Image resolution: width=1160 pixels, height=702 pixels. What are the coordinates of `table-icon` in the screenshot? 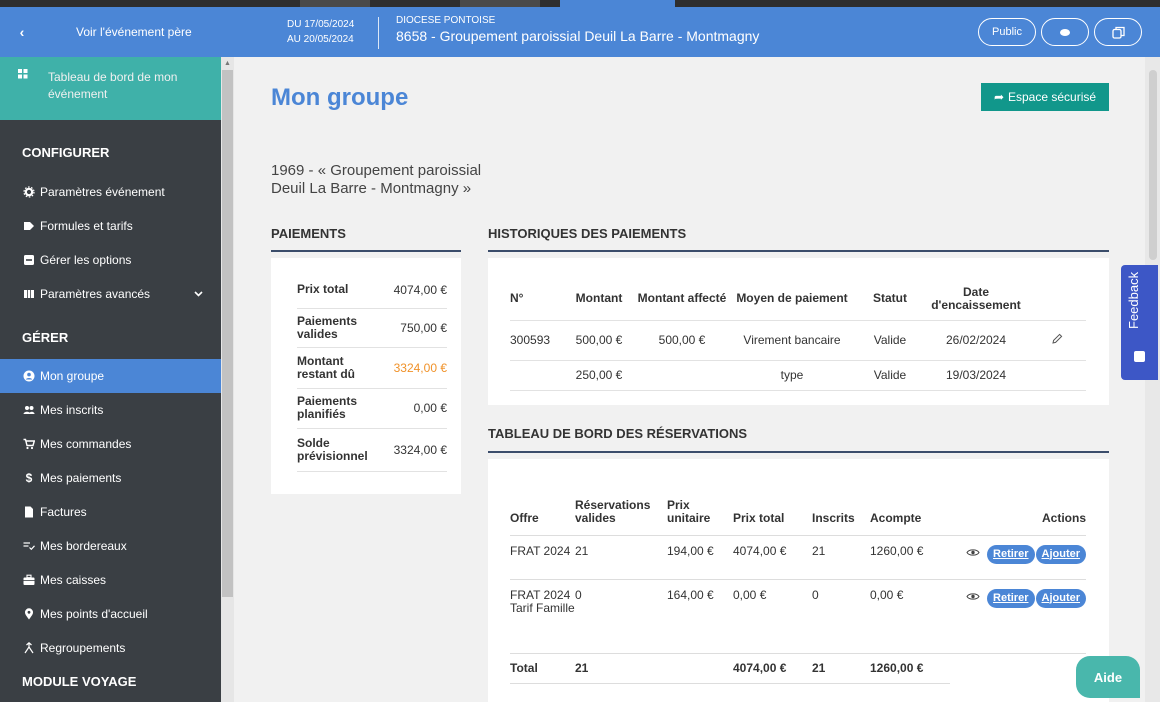 It's located at (29, 294).